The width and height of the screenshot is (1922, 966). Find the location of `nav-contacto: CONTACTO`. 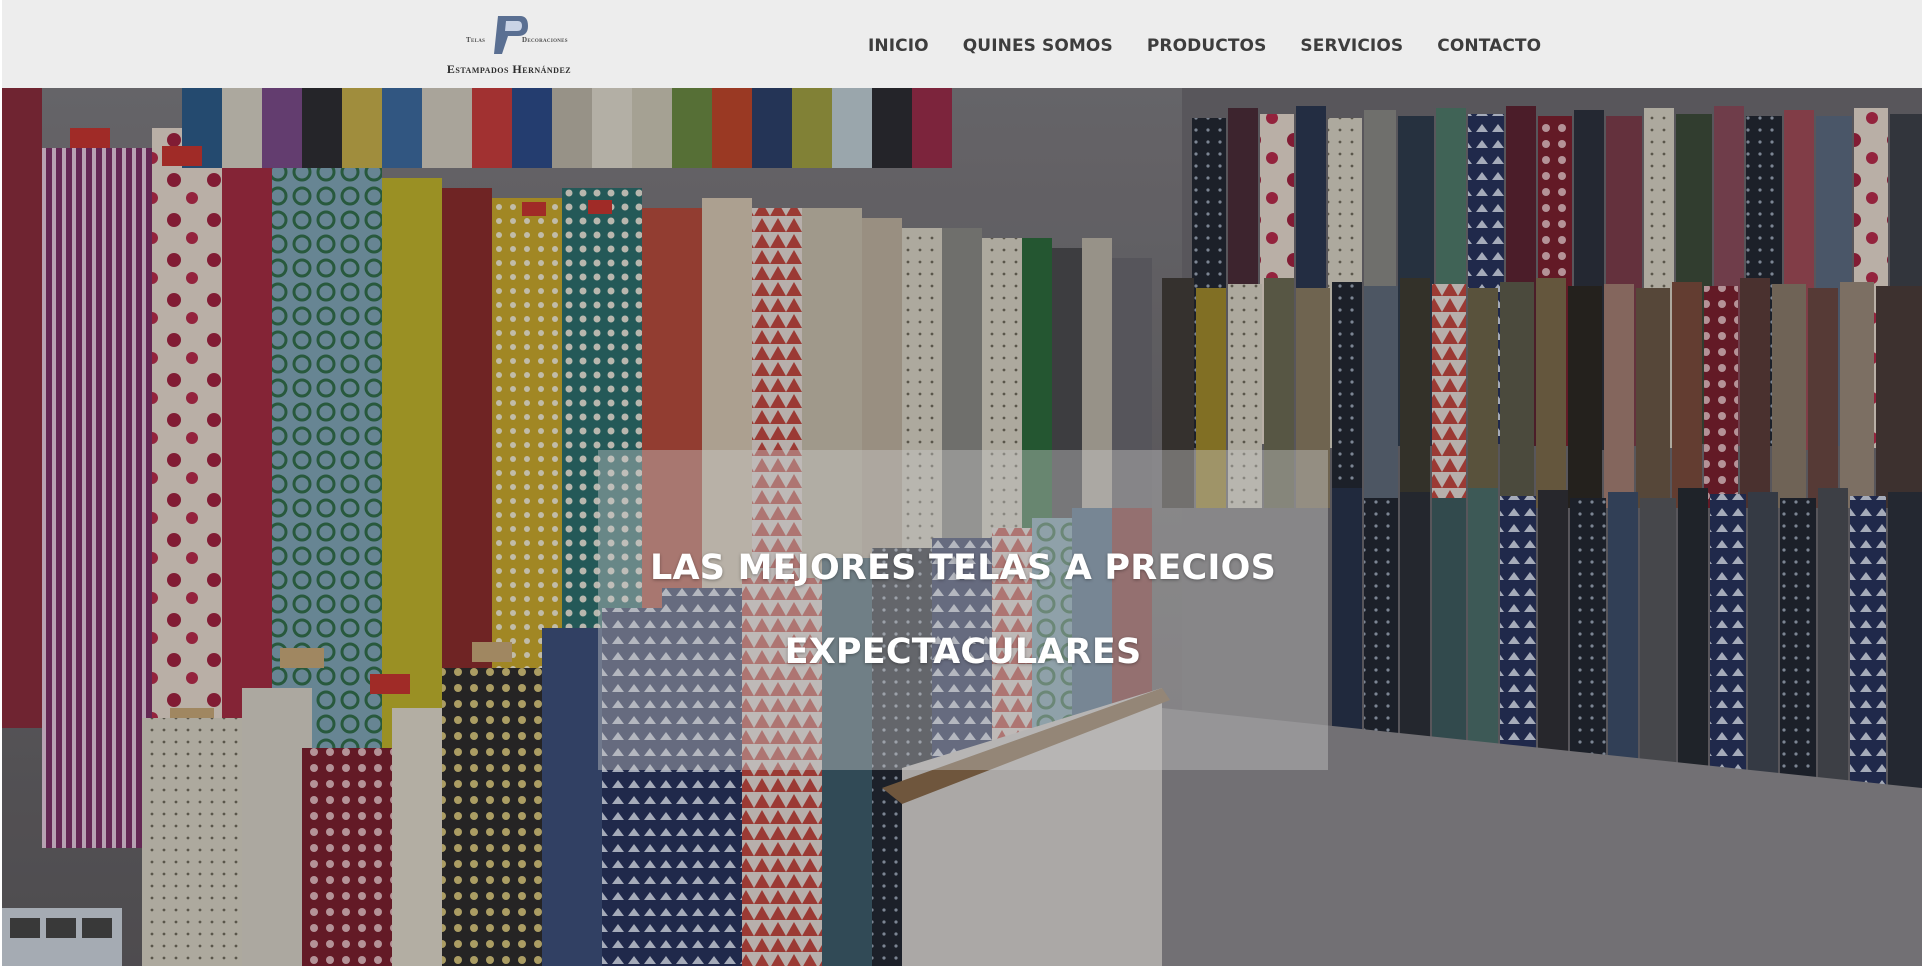

nav-contacto: CONTACTO is located at coordinates (1489, 46).